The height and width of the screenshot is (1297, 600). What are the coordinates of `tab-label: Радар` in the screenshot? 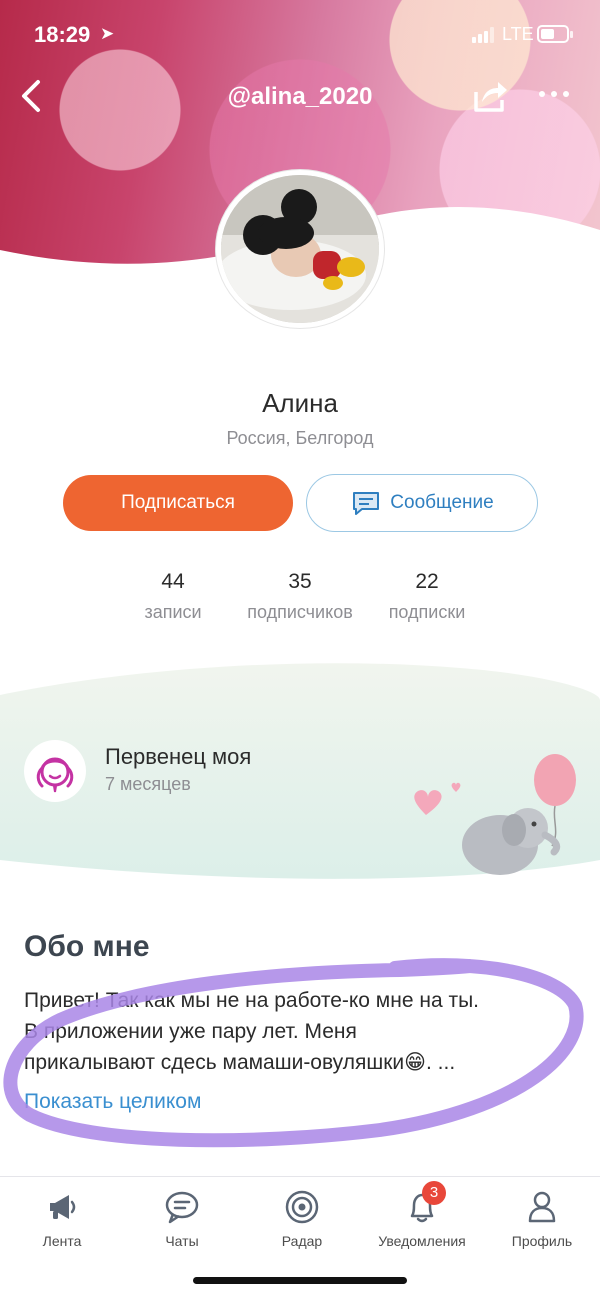 It's located at (302, 1241).